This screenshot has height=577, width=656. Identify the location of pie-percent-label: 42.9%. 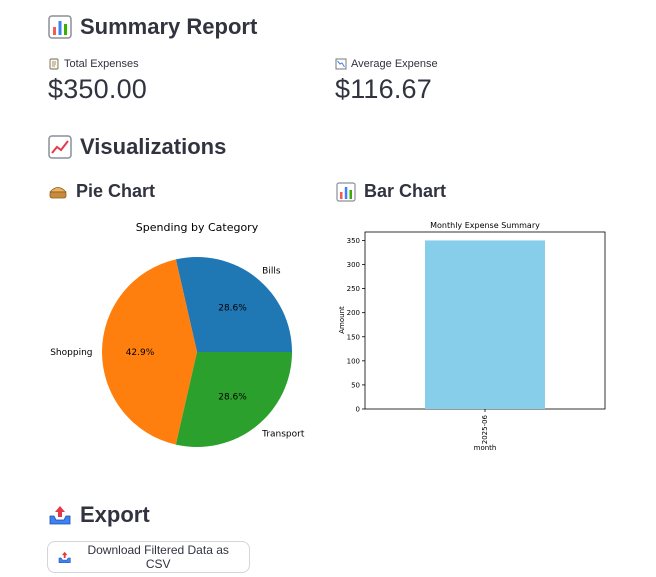
(140, 353).